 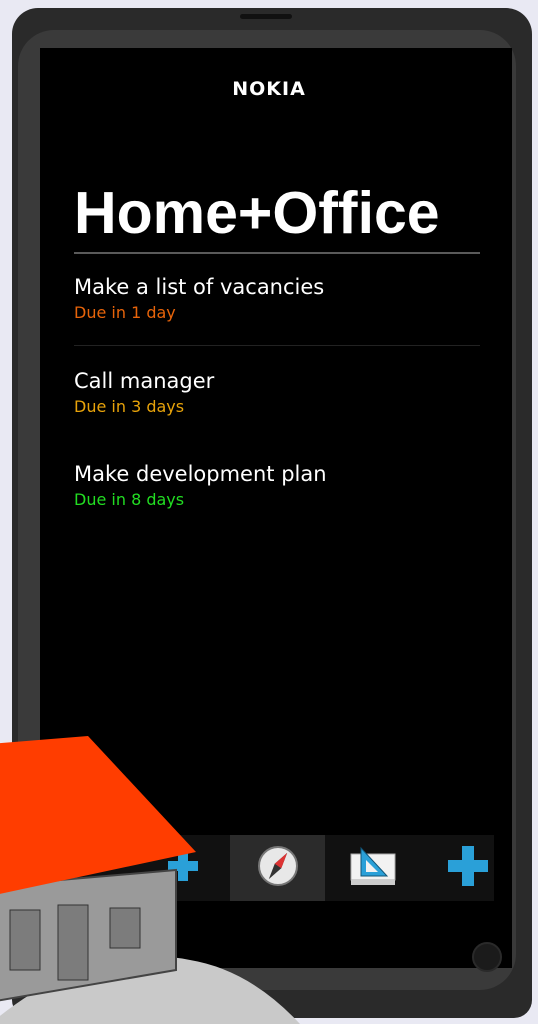 What do you see at coordinates (129, 499) in the screenshot?
I see `task-due: Due in 8 days` at bounding box center [129, 499].